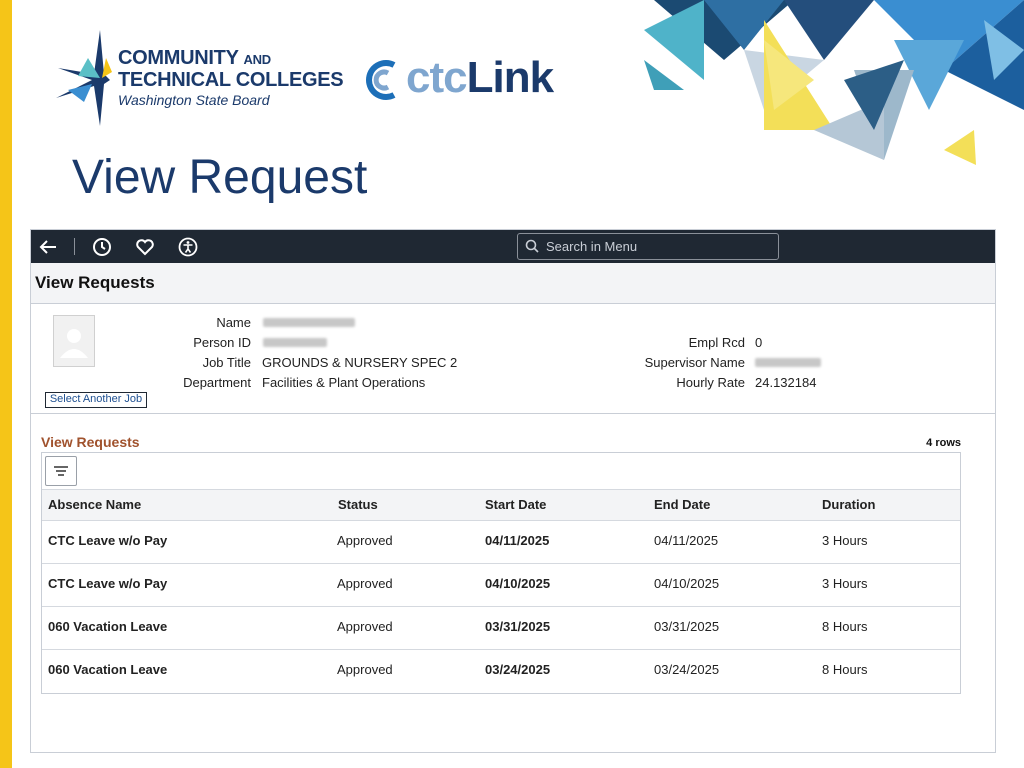 This screenshot has width=1024, height=768. What do you see at coordinates (344, 382) in the screenshot?
I see `department-value: Facilities & Plant Operations` at bounding box center [344, 382].